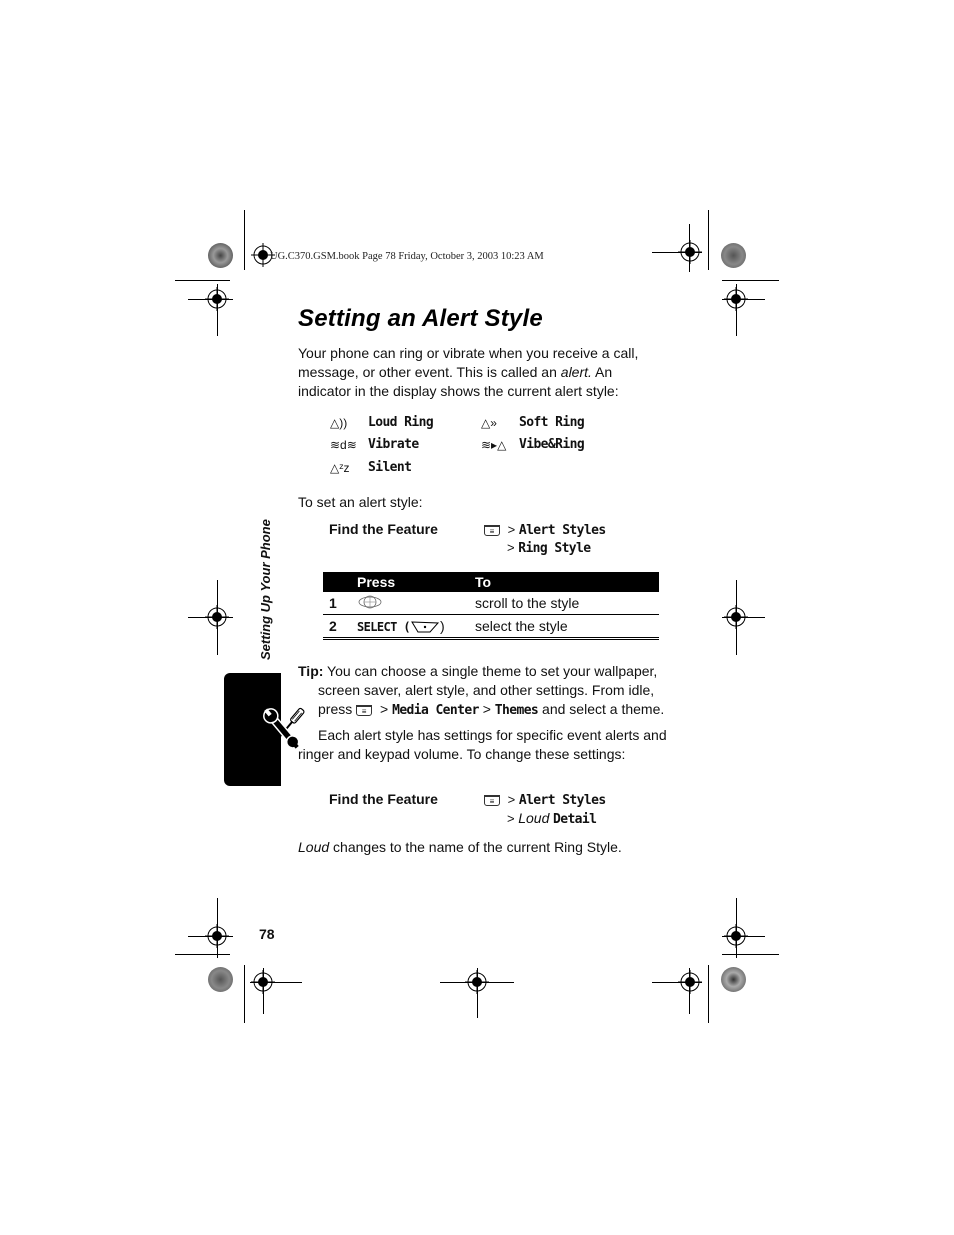  I want to click on to-set-text: To set an alert style:, so click(360, 502).